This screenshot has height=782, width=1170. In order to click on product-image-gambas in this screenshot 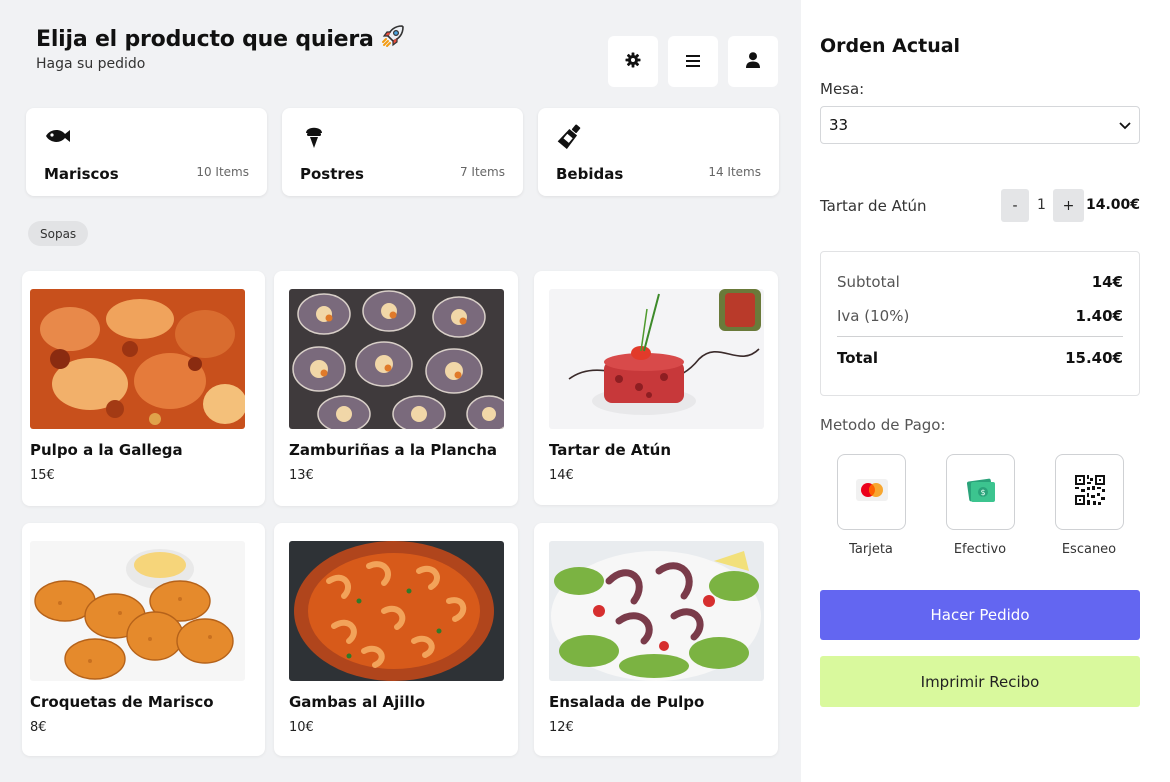, I will do `click(396, 611)`.